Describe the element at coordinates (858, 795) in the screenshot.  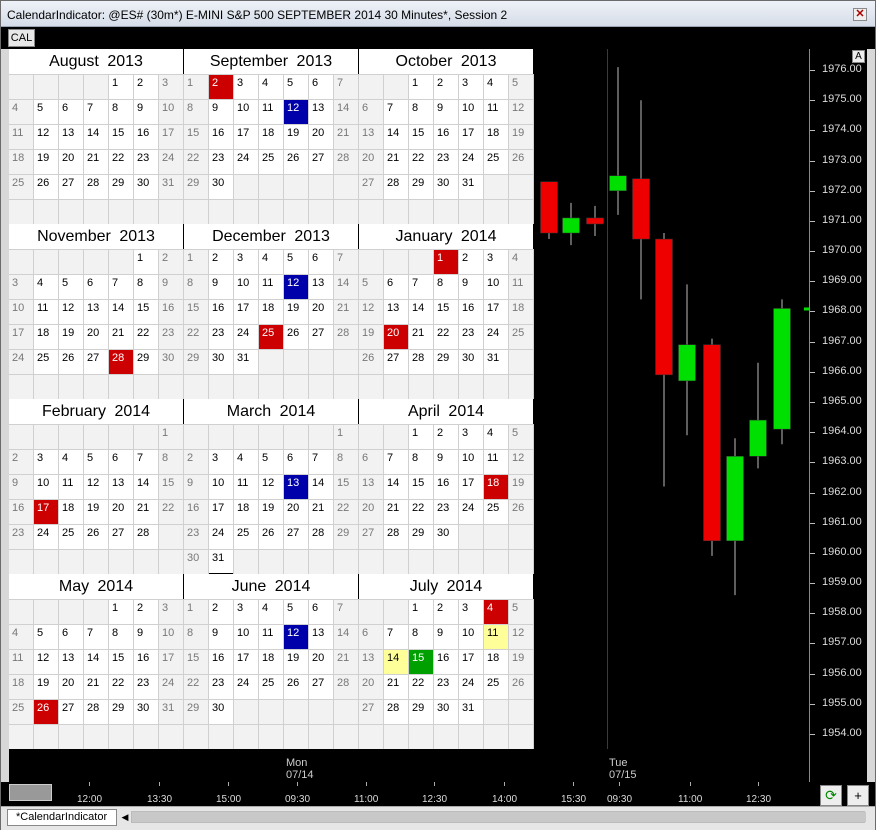
I see `zoom-in-button: +` at that location.